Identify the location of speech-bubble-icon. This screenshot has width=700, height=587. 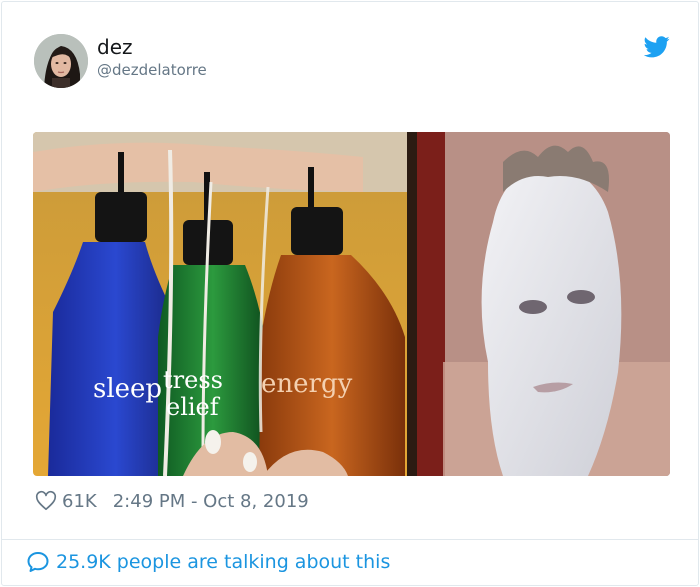
(38, 562).